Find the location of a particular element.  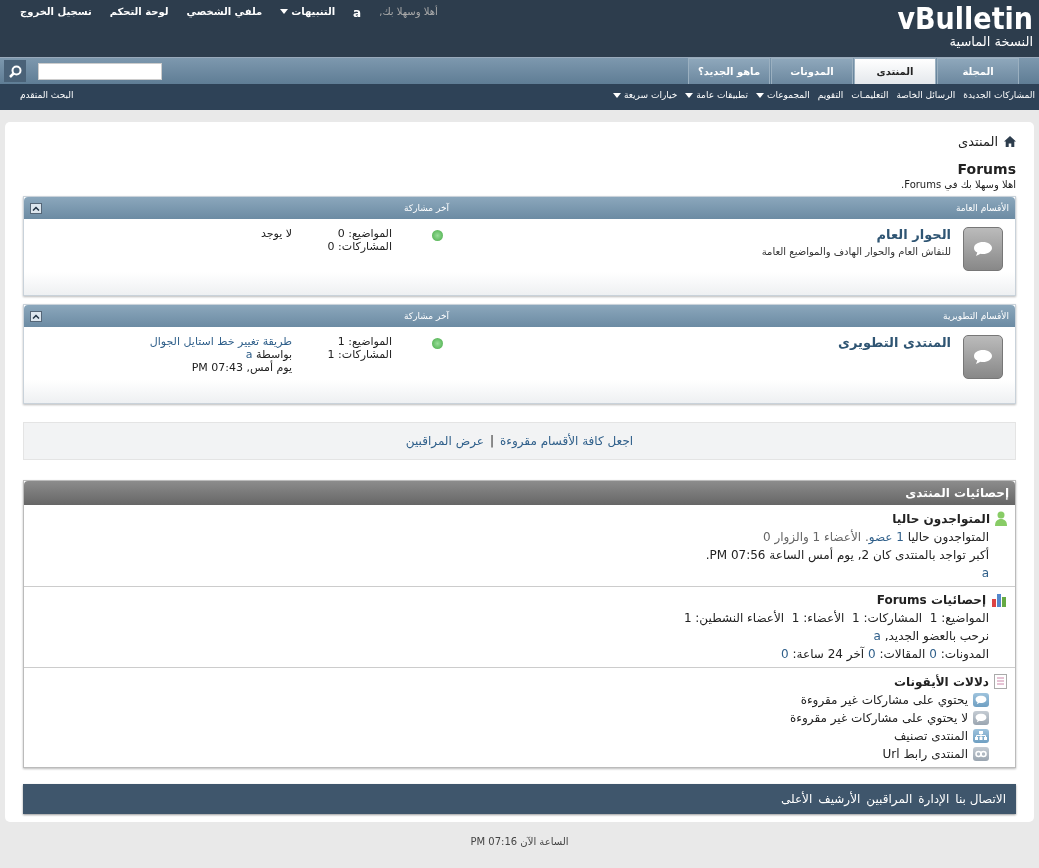

legend-text: المنتدى رابط Url is located at coordinates (925, 754).